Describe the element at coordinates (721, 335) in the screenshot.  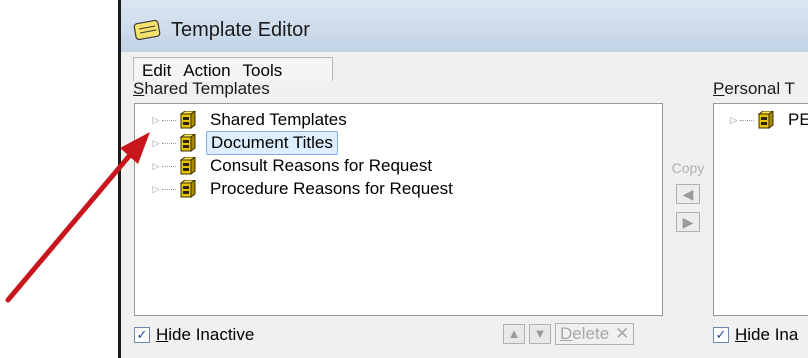
I see `personal-hide-inactive-checkbox: ✓` at that location.